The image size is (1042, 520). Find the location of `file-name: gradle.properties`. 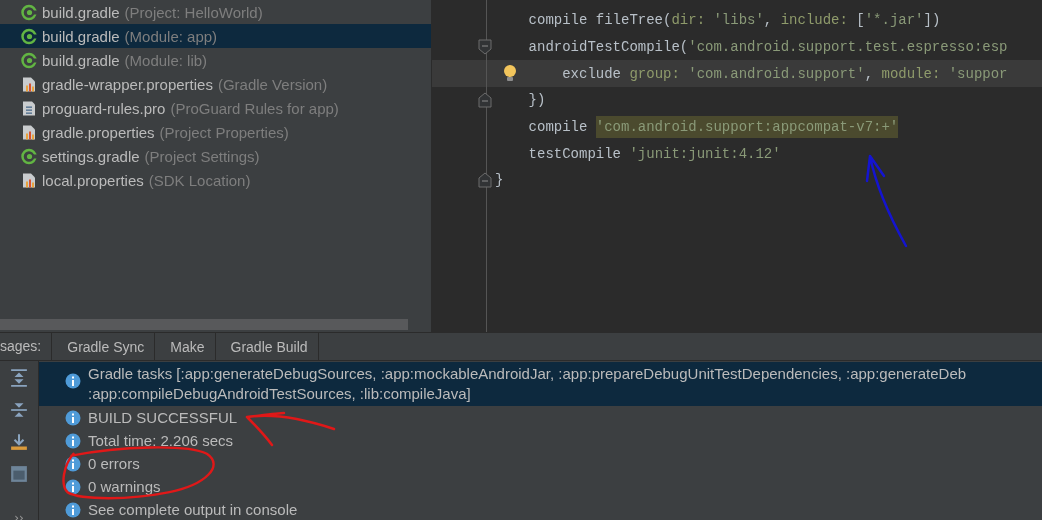

file-name: gradle.properties is located at coordinates (98, 132).